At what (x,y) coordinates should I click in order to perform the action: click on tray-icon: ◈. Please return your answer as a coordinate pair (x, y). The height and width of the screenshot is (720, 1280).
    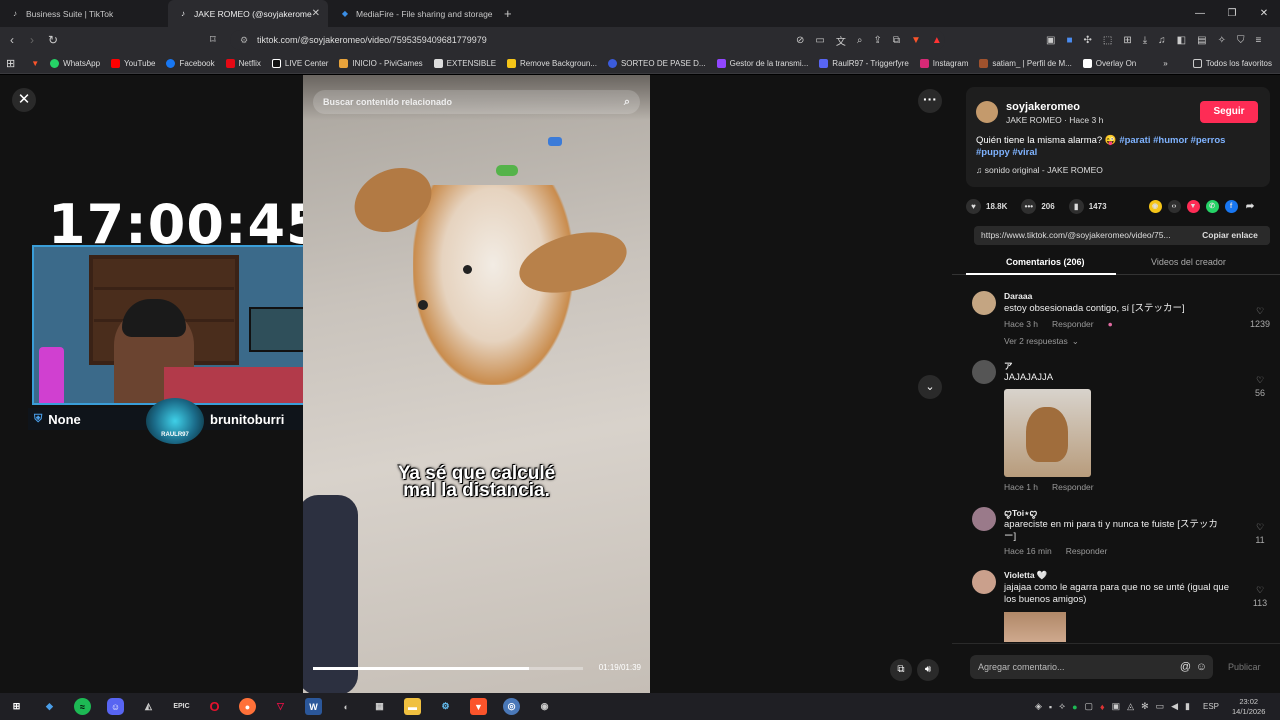
    Looking at the image, I should click on (1038, 706).